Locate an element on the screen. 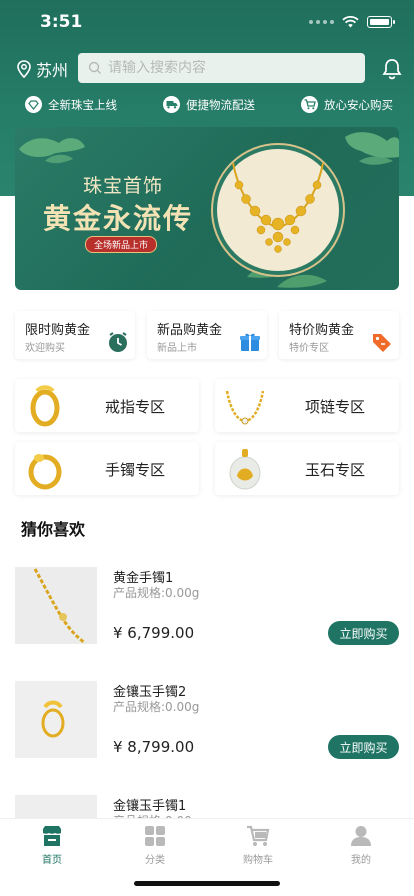 The height and width of the screenshot is (896, 414). tab-category: 分类 is located at coordinates (155, 845).